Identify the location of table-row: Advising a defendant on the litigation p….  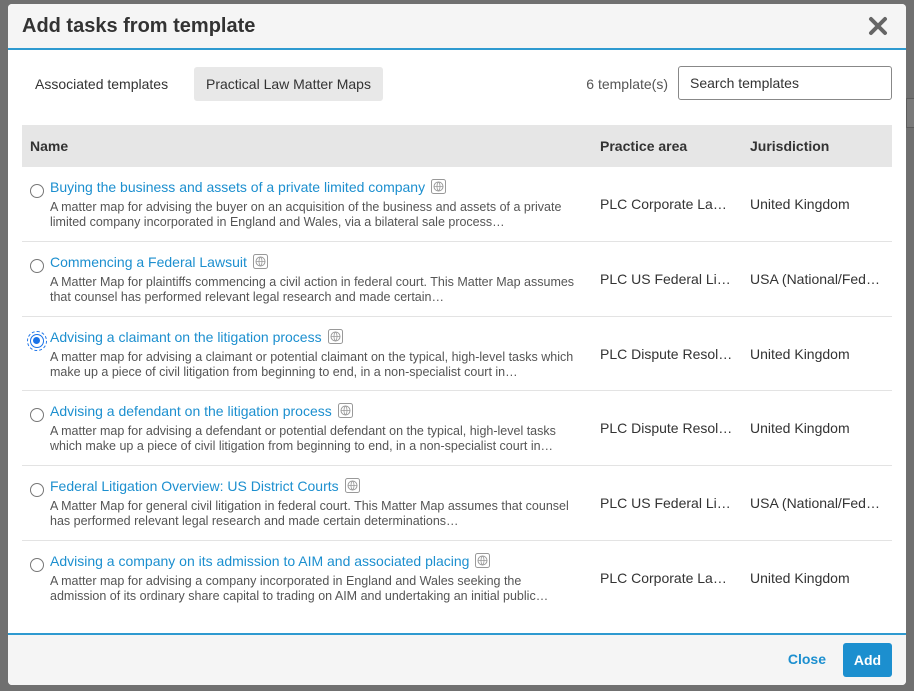
(457, 429).